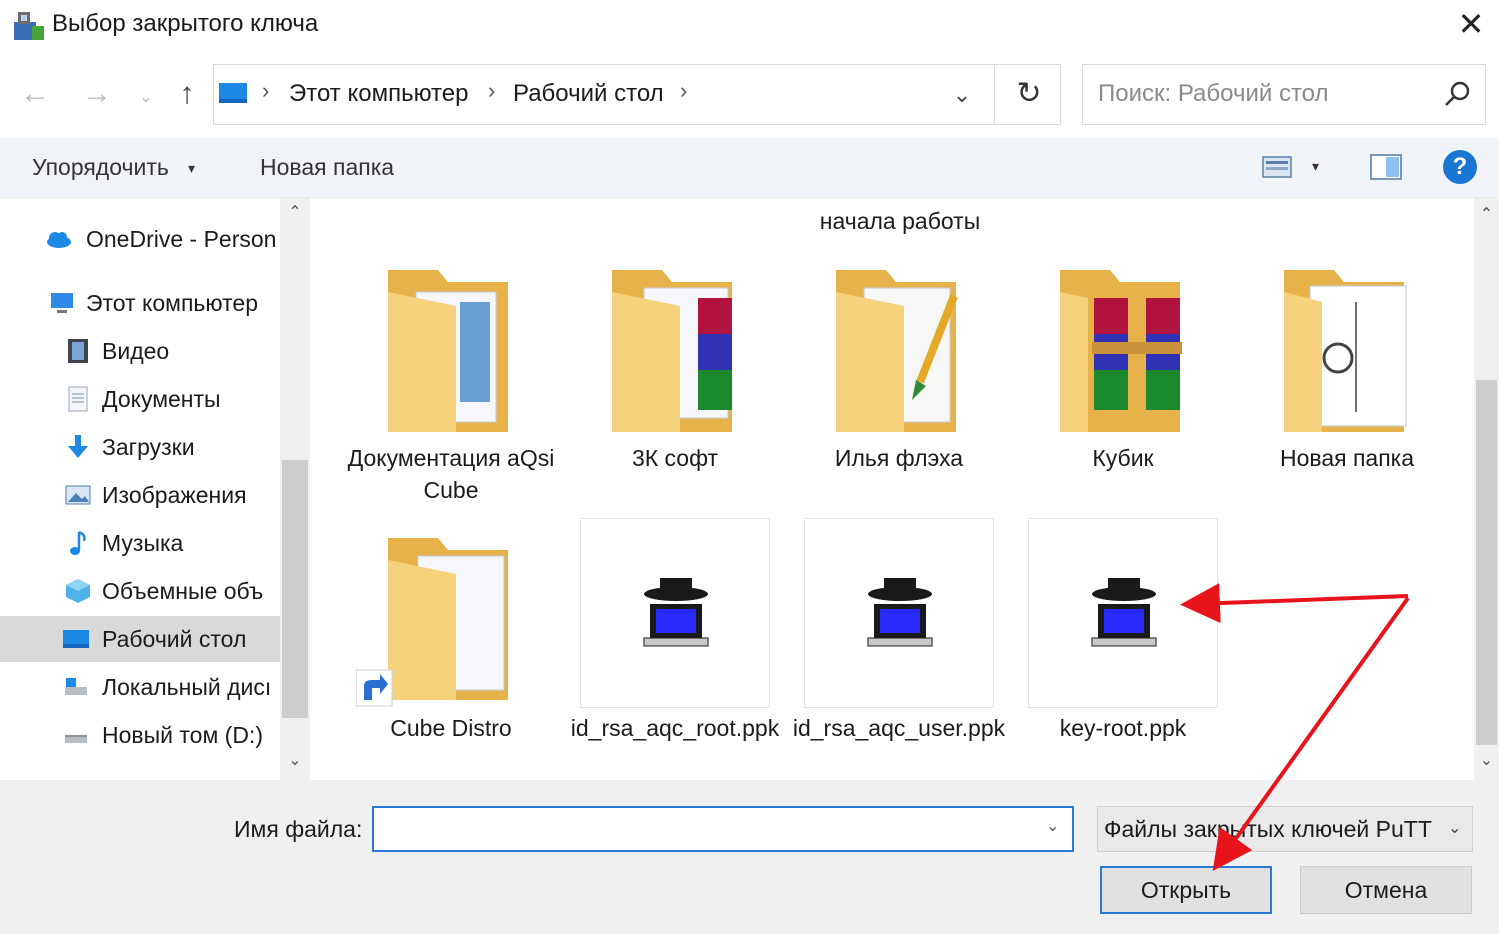  I want to click on sidebar-item-drive-d: Новый том (D:), so click(140, 735).